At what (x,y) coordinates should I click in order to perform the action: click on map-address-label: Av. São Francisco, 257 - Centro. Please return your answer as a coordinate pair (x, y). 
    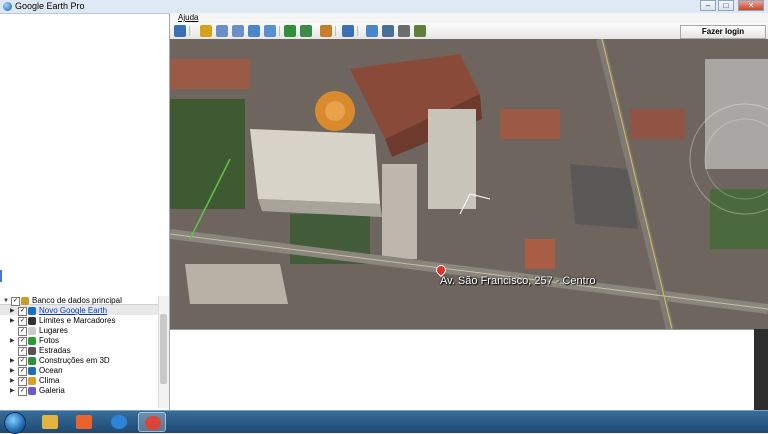
    Looking at the image, I should click on (518, 281).